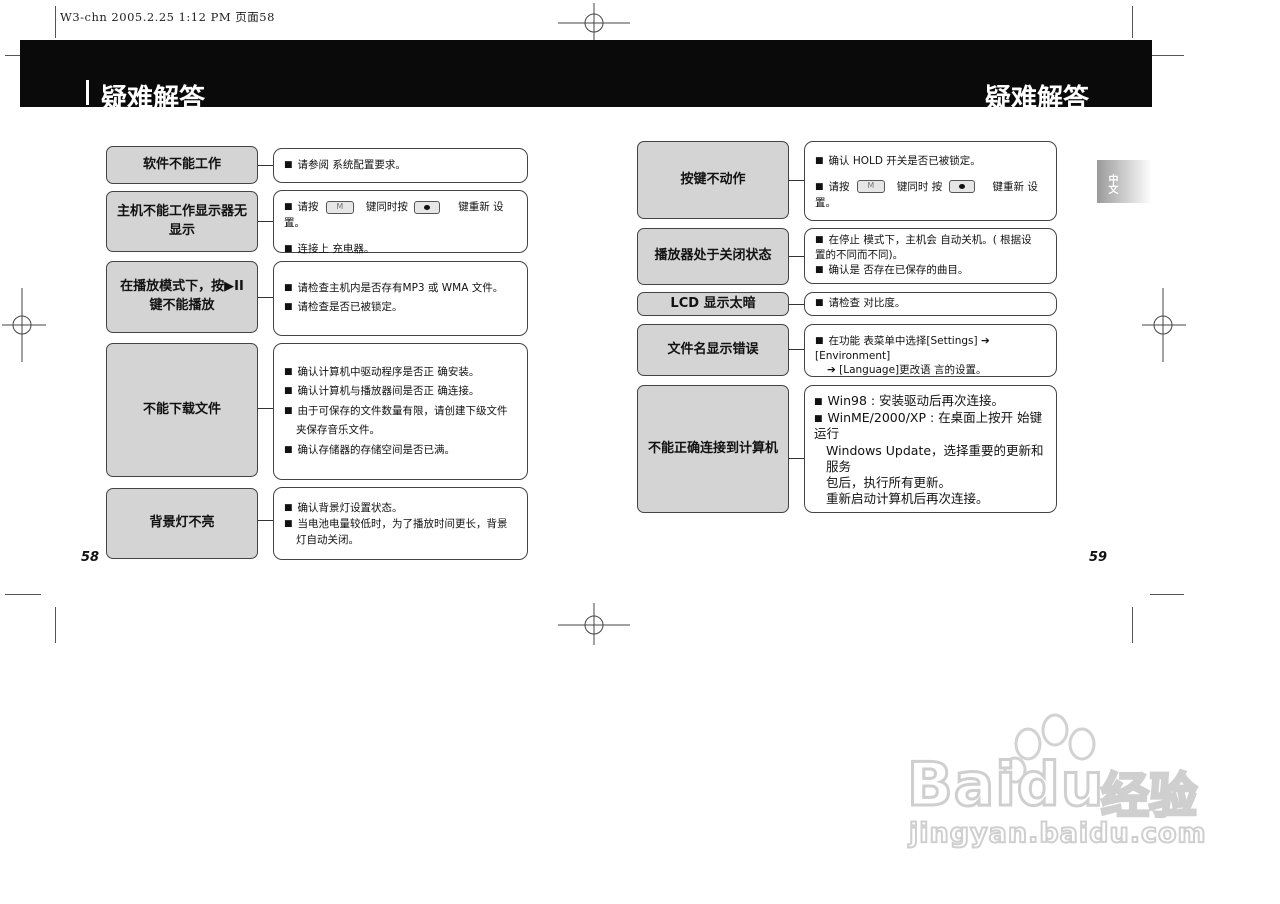  What do you see at coordinates (396, 523) in the screenshot?
I see `answer-item: ■ 当电池电量较低时，为了播放时间更长，背景` at bounding box center [396, 523].